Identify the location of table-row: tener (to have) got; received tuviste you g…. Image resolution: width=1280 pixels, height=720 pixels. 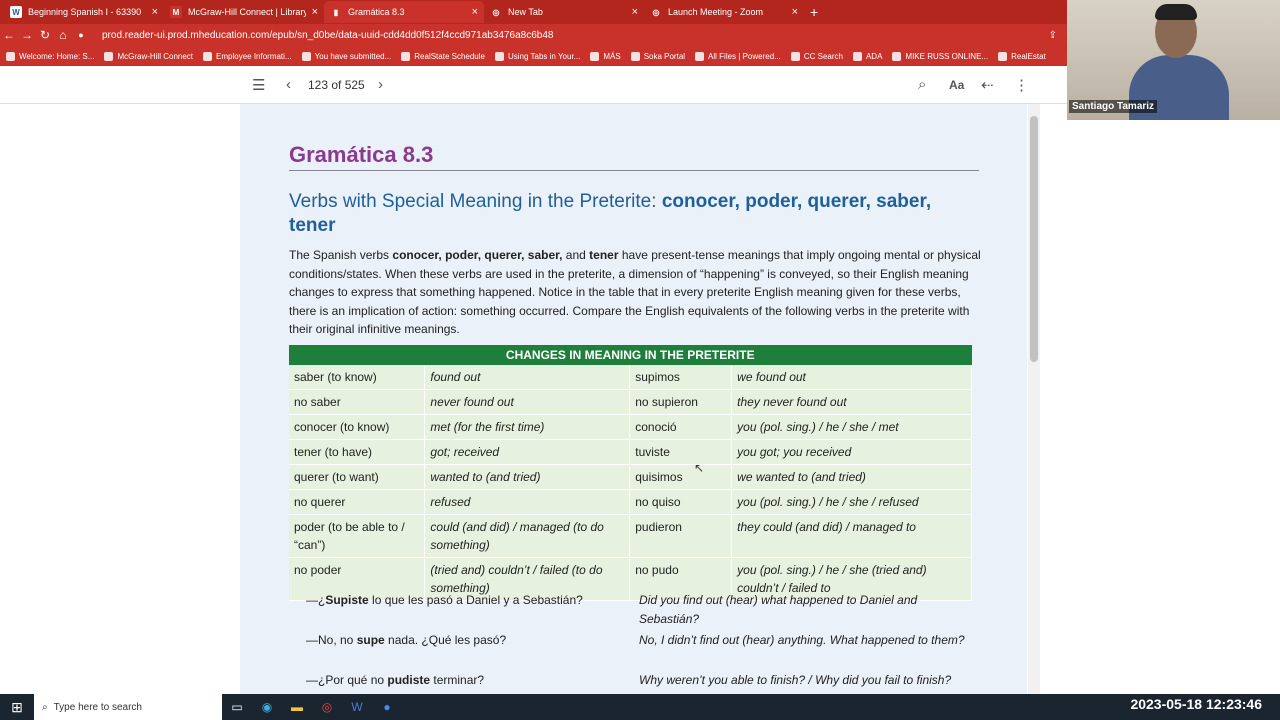
(630, 452).